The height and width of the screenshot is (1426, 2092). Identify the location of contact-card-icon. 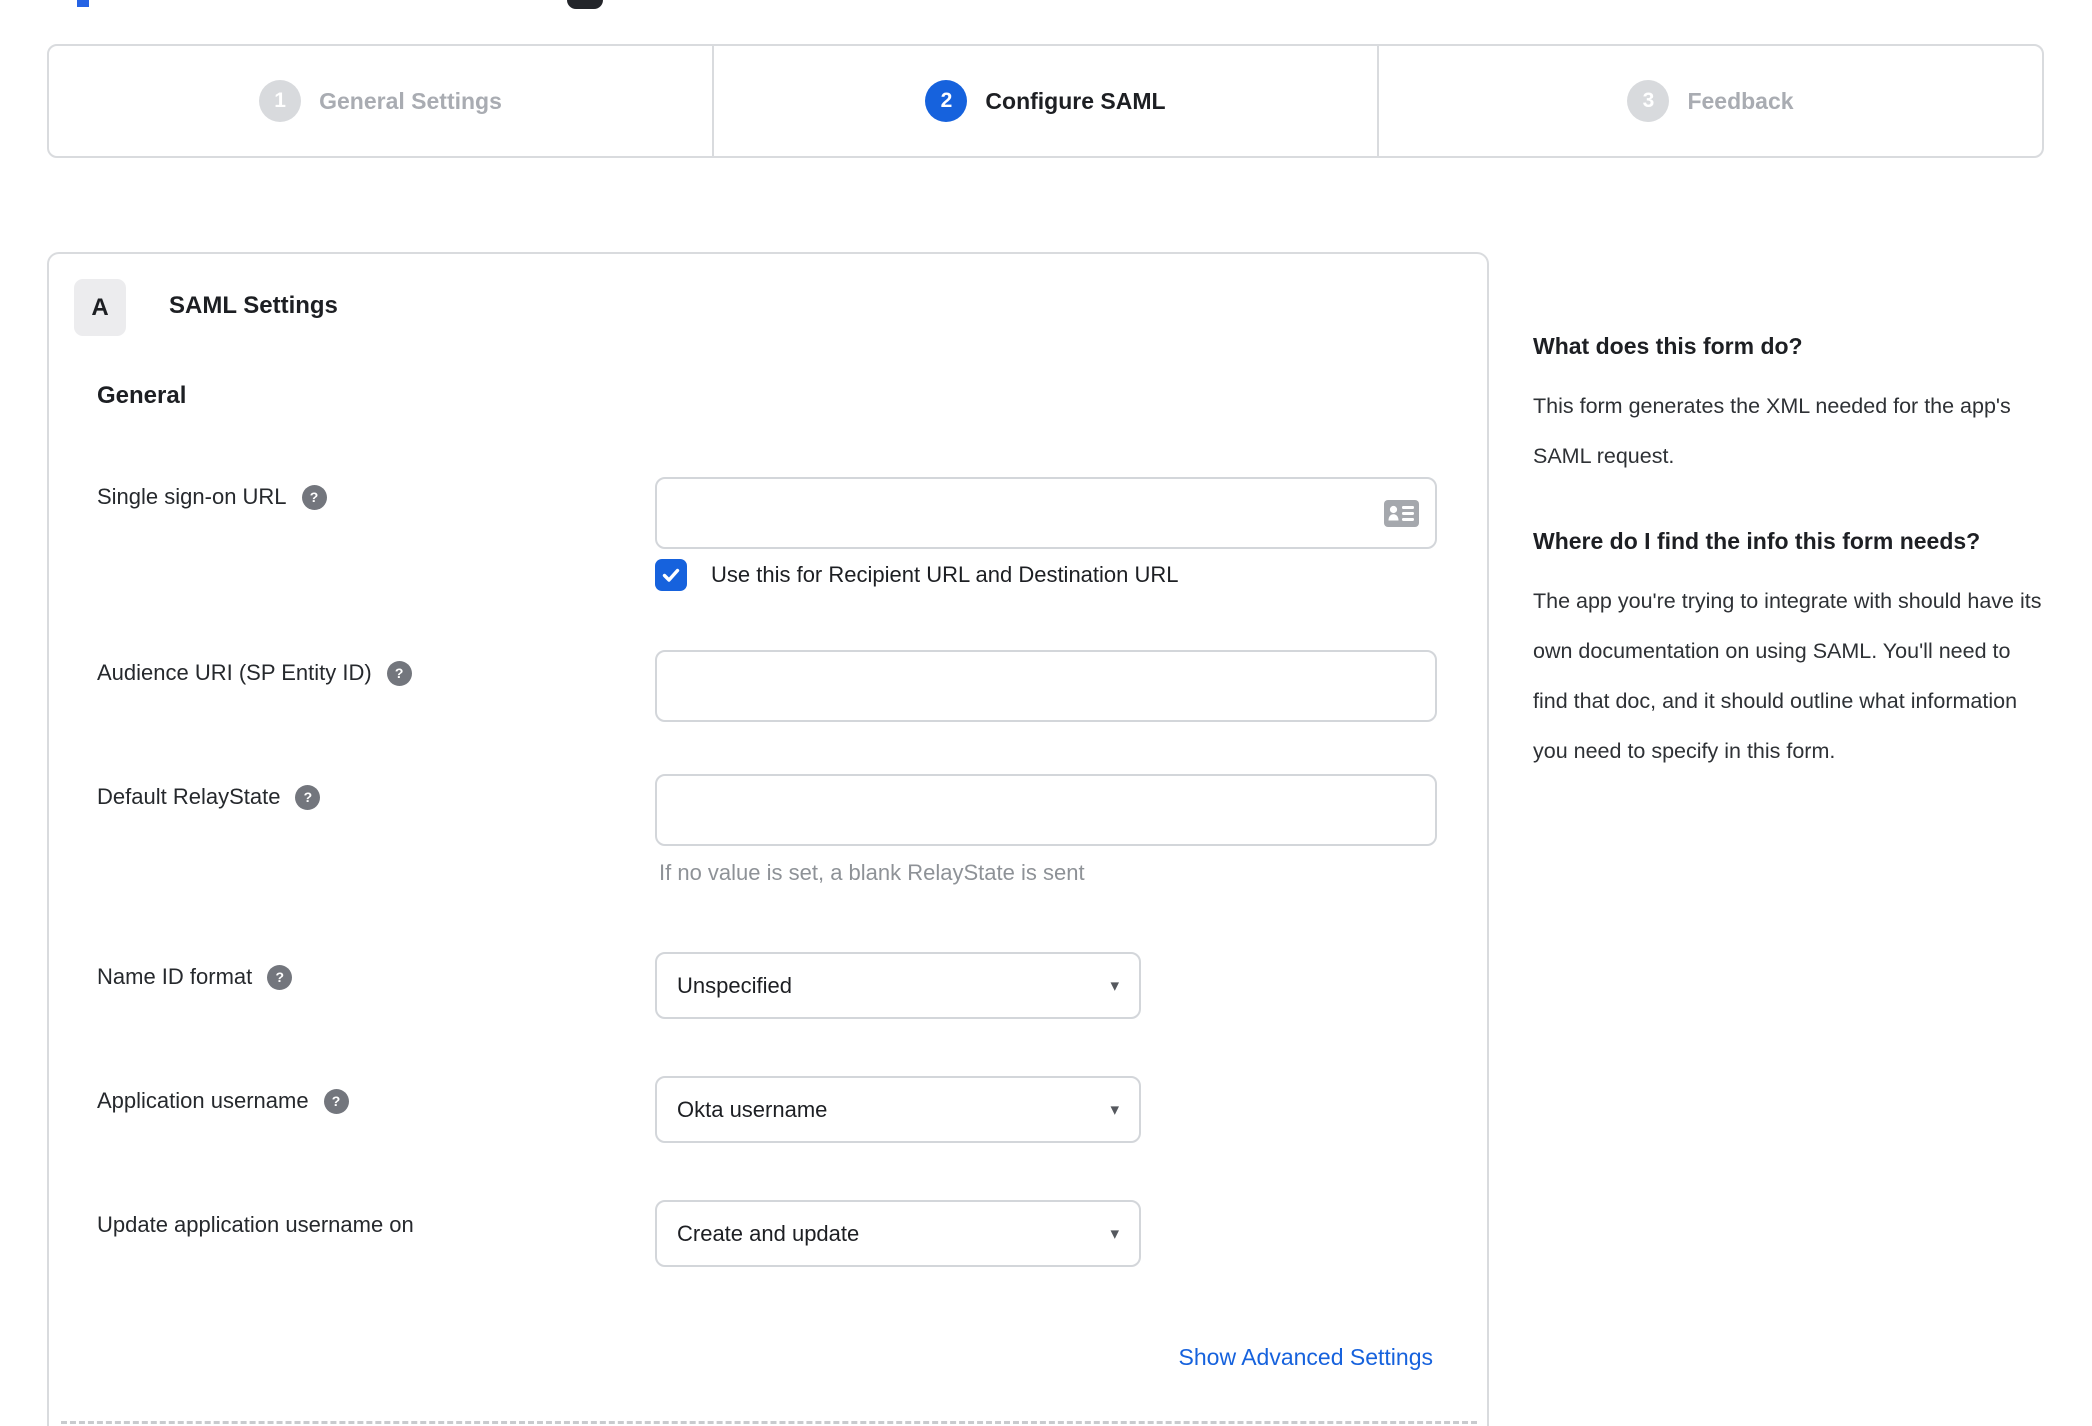
(1401, 513).